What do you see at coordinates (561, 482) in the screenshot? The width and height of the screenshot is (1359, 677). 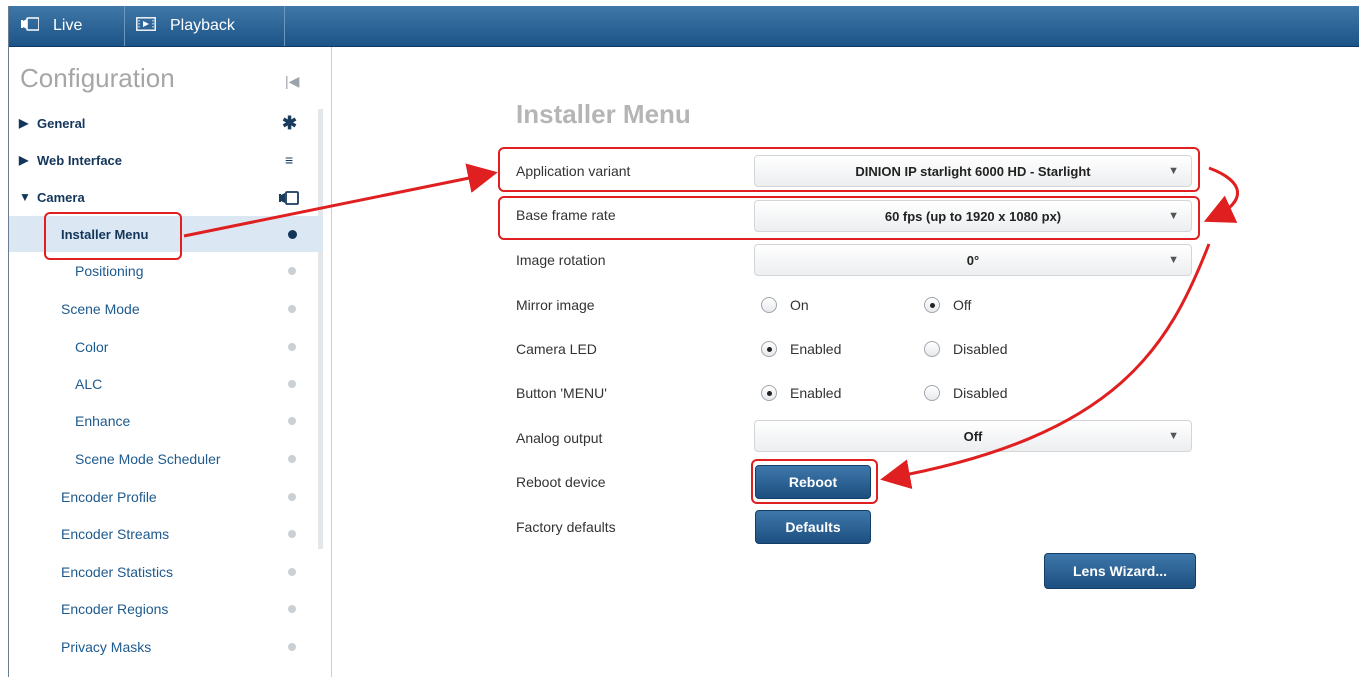 I see `reboot-device-label: Reboot device` at bounding box center [561, 482].